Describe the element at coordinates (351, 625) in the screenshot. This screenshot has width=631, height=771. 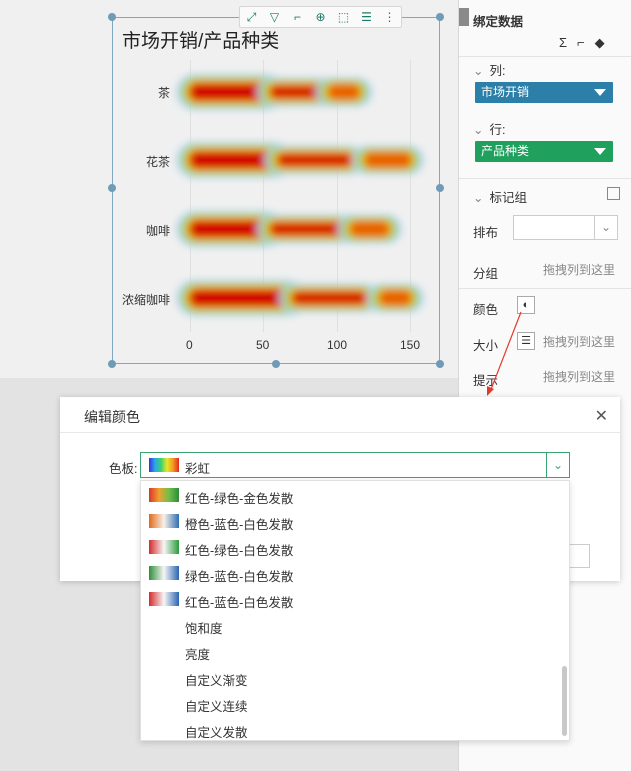
I see `palette-option: 饱和度` at that location.